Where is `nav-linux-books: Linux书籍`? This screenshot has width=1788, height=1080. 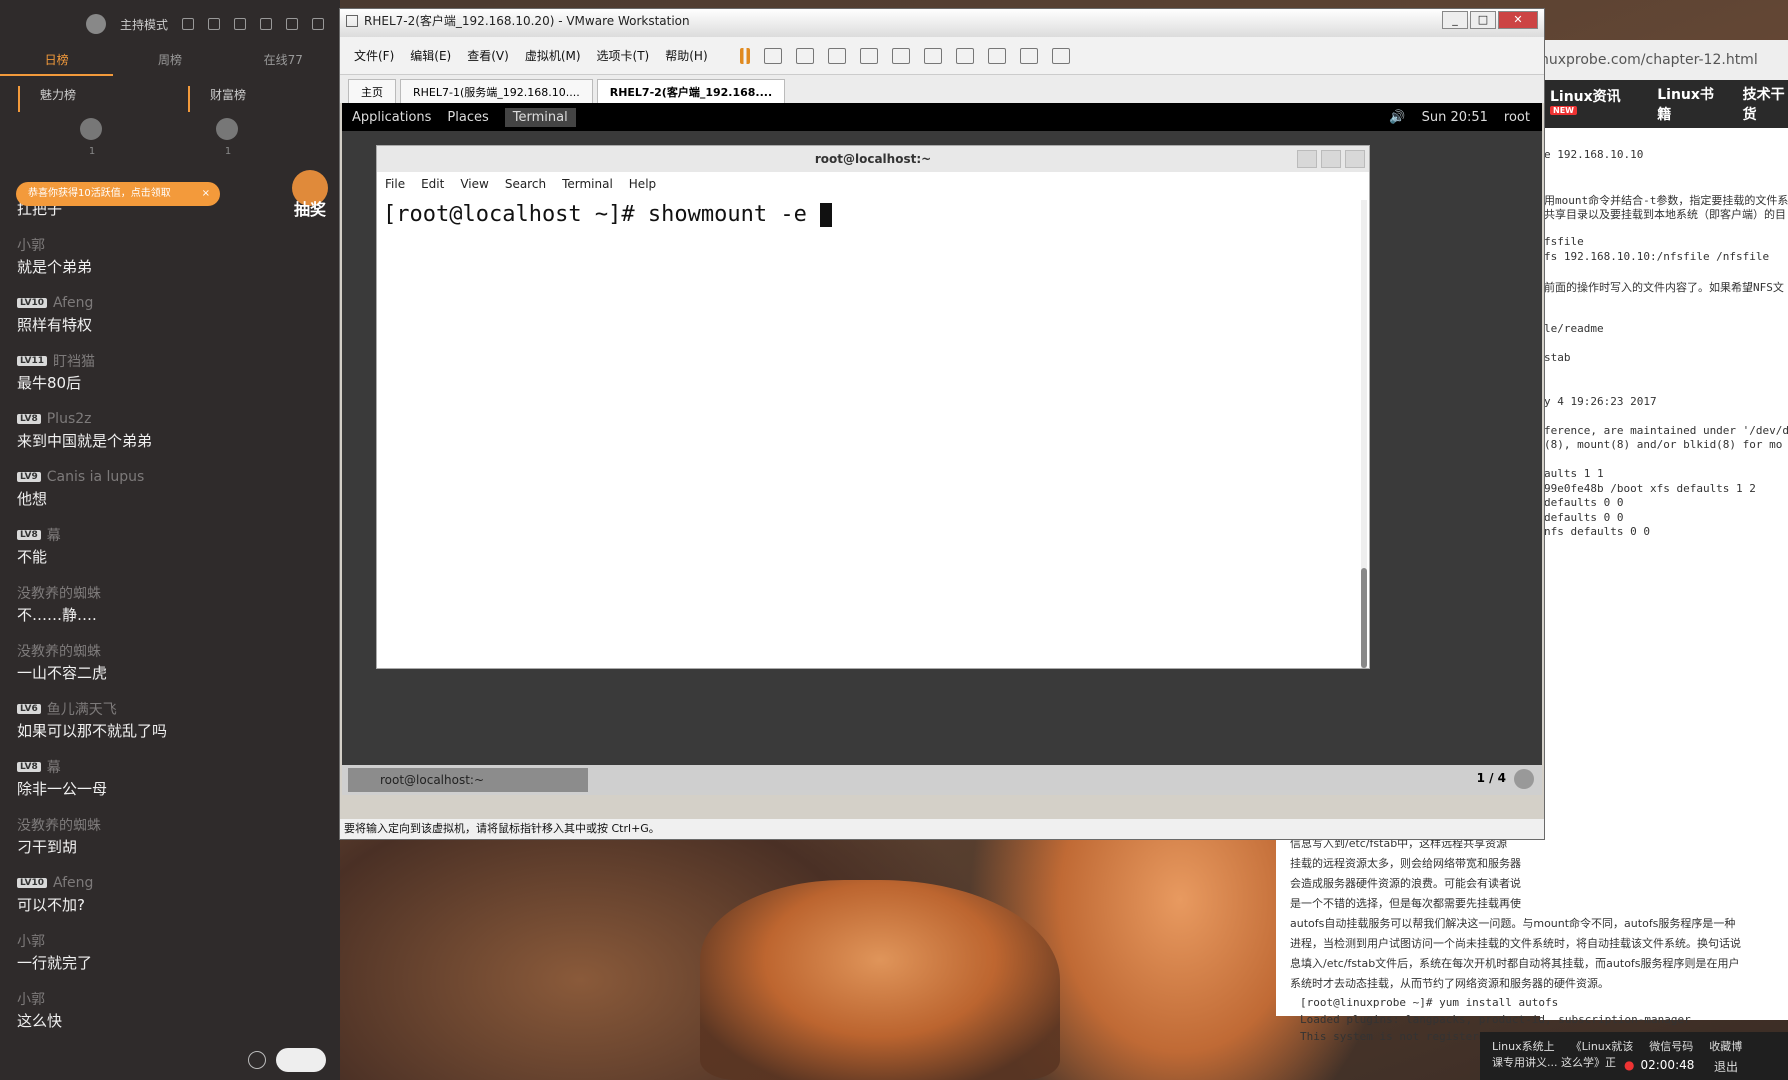 nav-linux-books: Linux书籍 is located at coordinates (1685, 104).